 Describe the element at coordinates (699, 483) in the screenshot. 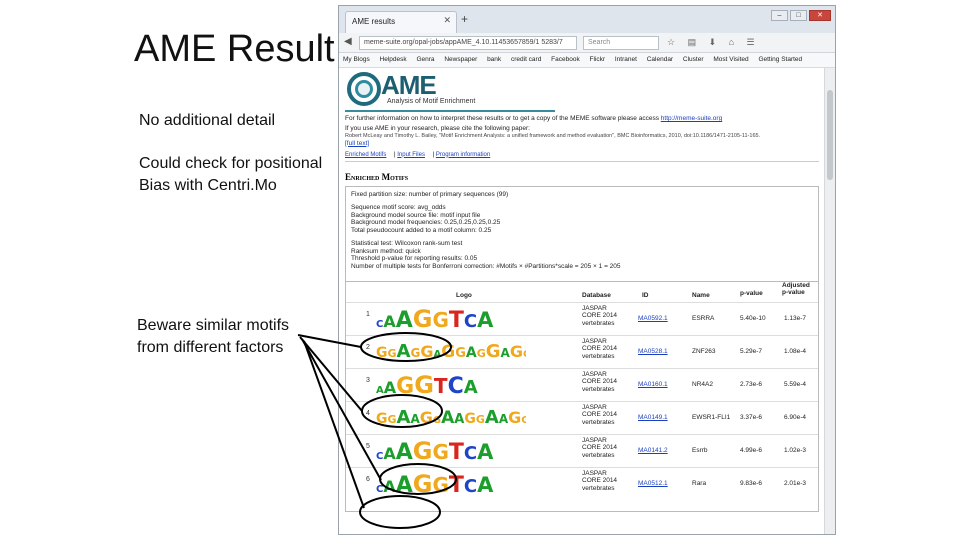

I see `motif-name: Rara` at that location.